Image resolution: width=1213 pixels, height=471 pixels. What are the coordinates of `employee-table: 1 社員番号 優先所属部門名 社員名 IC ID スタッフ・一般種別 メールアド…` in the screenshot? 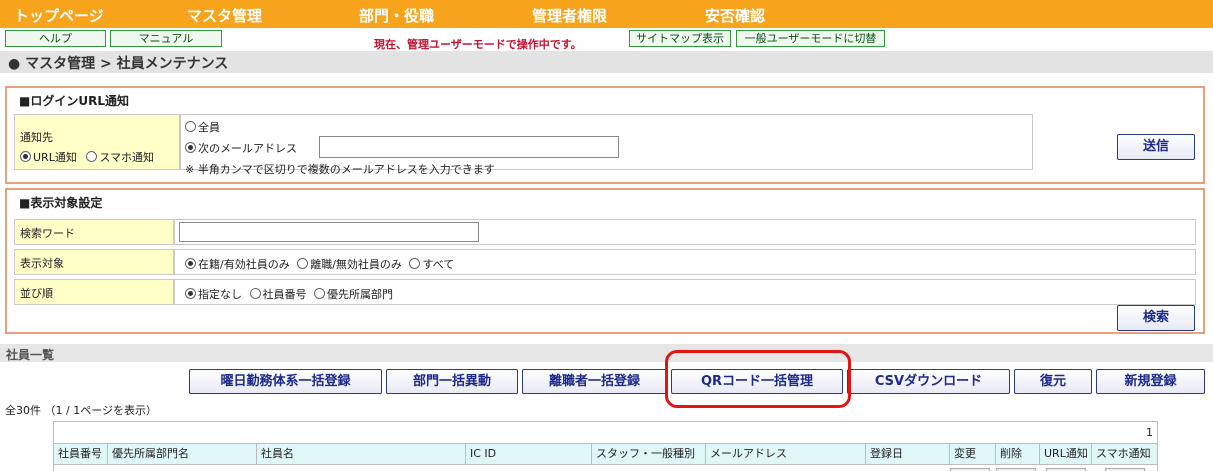 It's located at (605, 446).